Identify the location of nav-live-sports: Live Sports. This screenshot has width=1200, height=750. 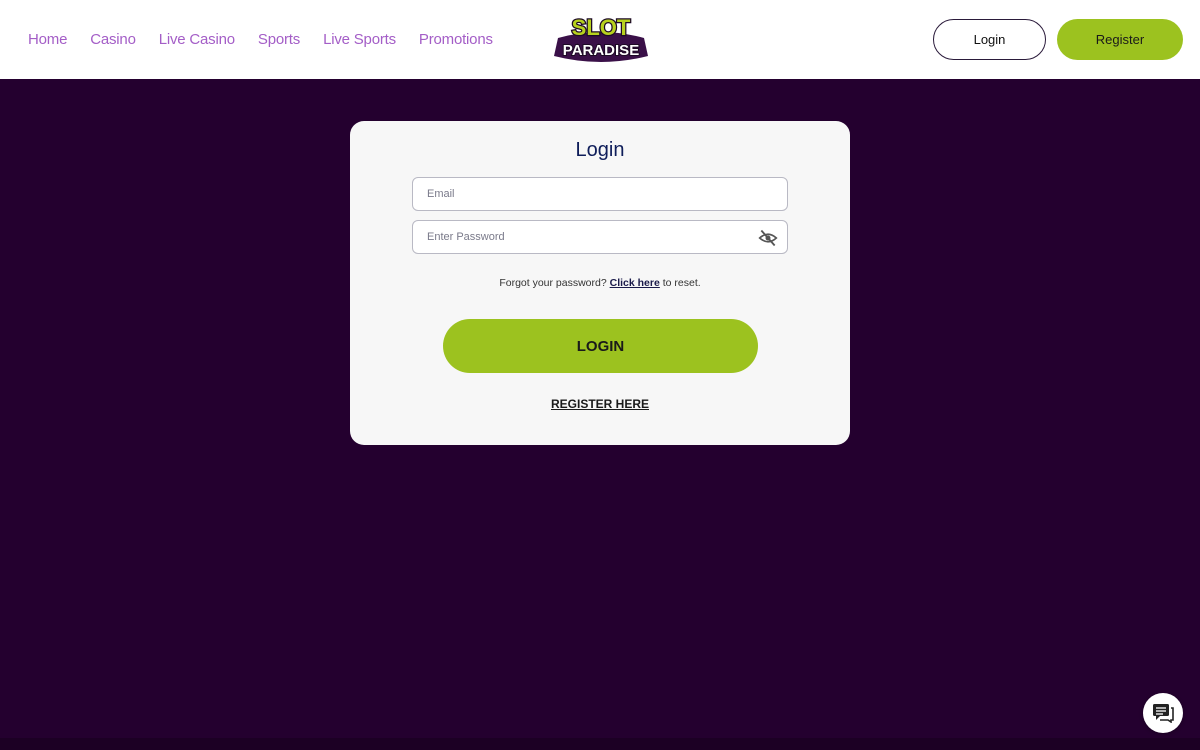
(359, 39).